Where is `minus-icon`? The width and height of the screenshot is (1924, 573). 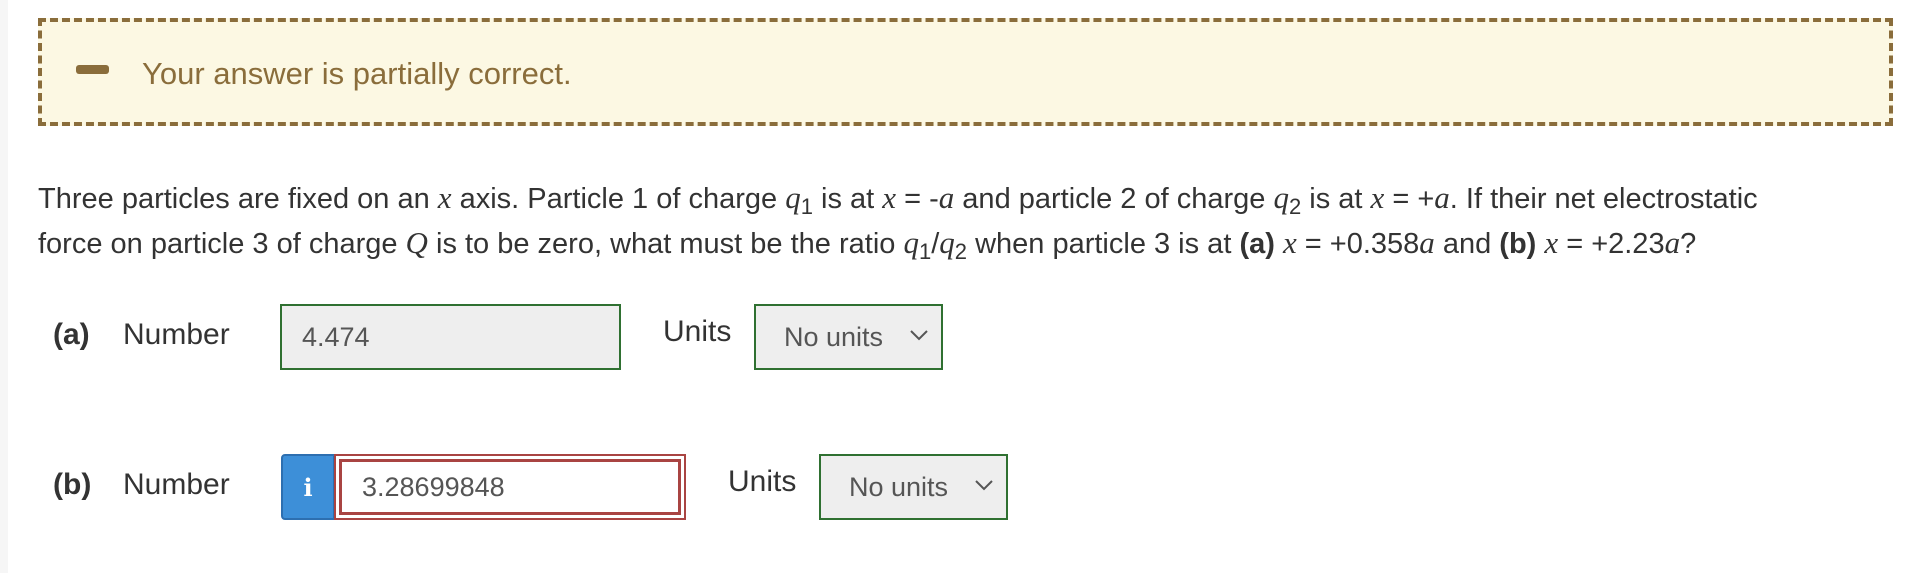
minus-icon is located at coordinates (92, 69).